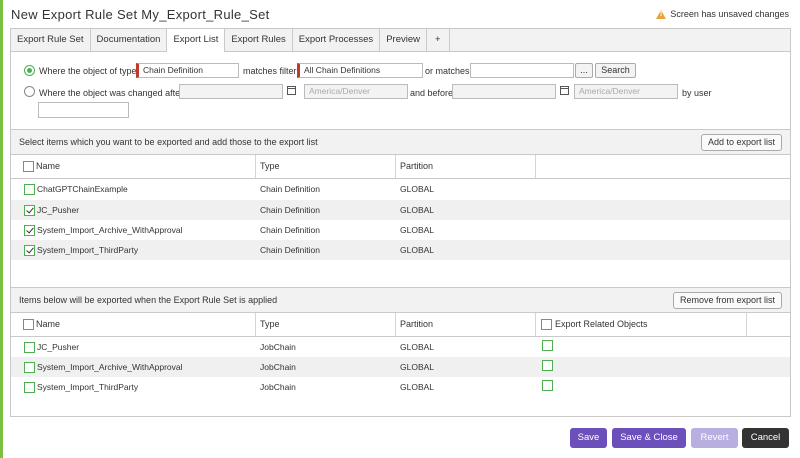 Image resolution: width=800 pixels, height=458 pixels. What do you see at coordinates (270, 71) in the screenshot?
I see `matches-filter-label: matches filter` at bounding box center [270, 71].